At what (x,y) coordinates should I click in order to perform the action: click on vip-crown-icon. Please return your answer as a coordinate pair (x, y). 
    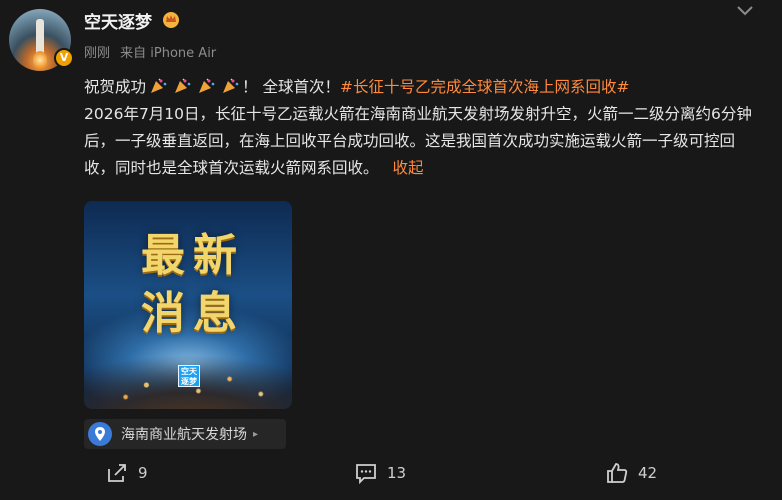
    Looking at the image, I should click on (171, 20).